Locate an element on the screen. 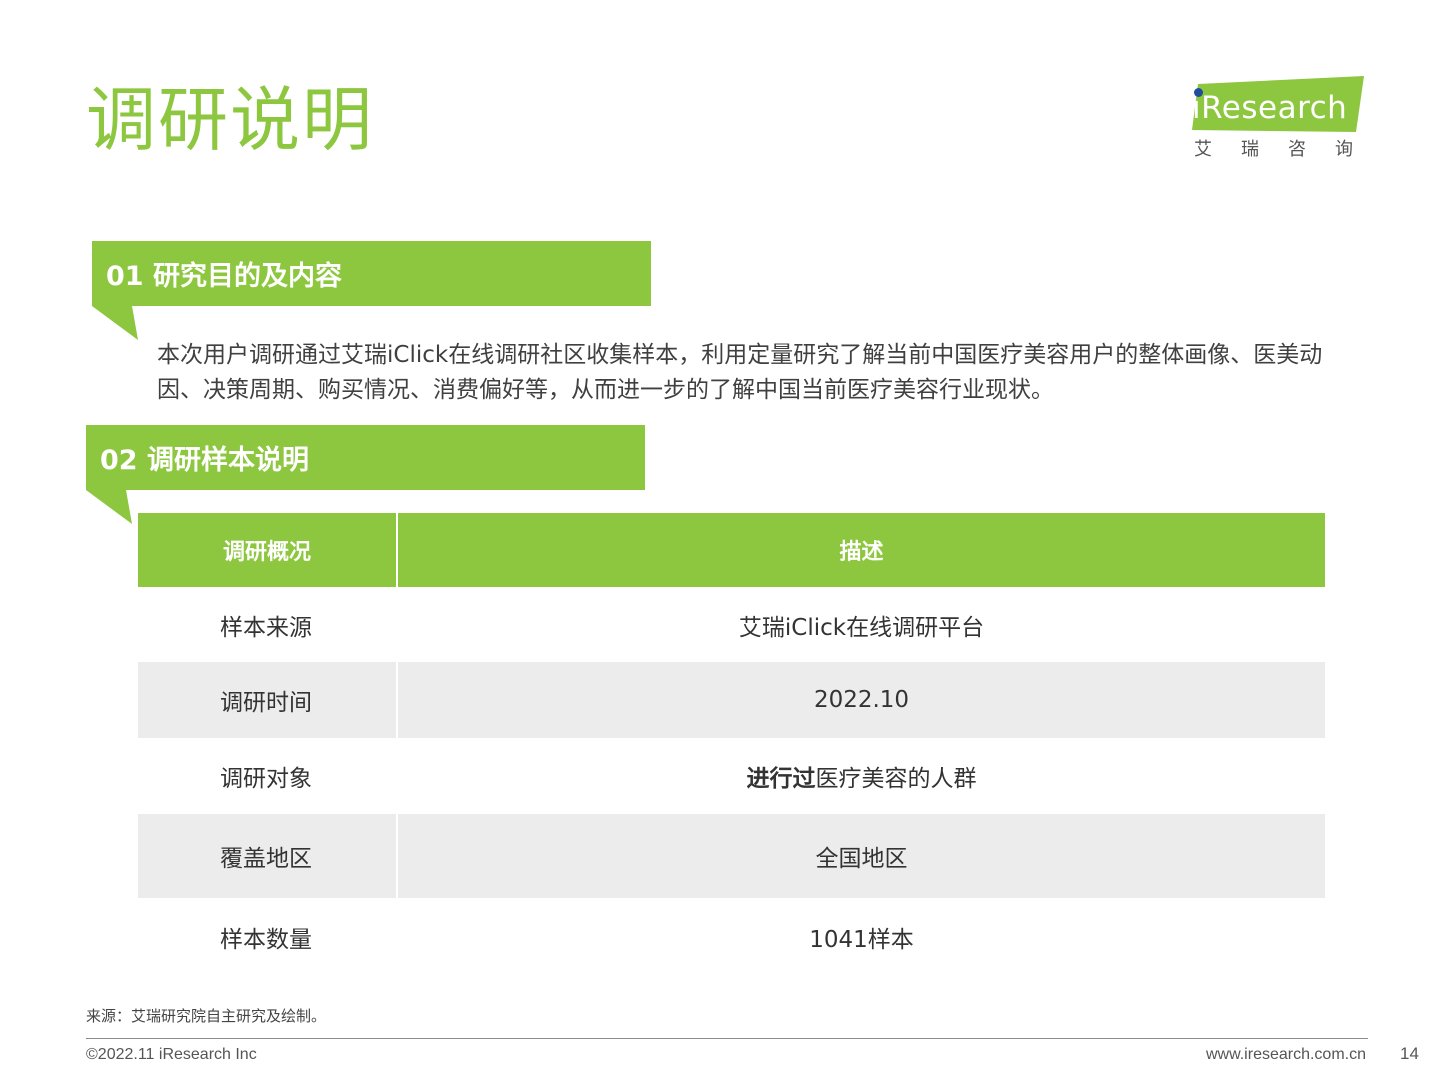  table-header-row: 调研概况 描述 is located at coordinates (731, 550).